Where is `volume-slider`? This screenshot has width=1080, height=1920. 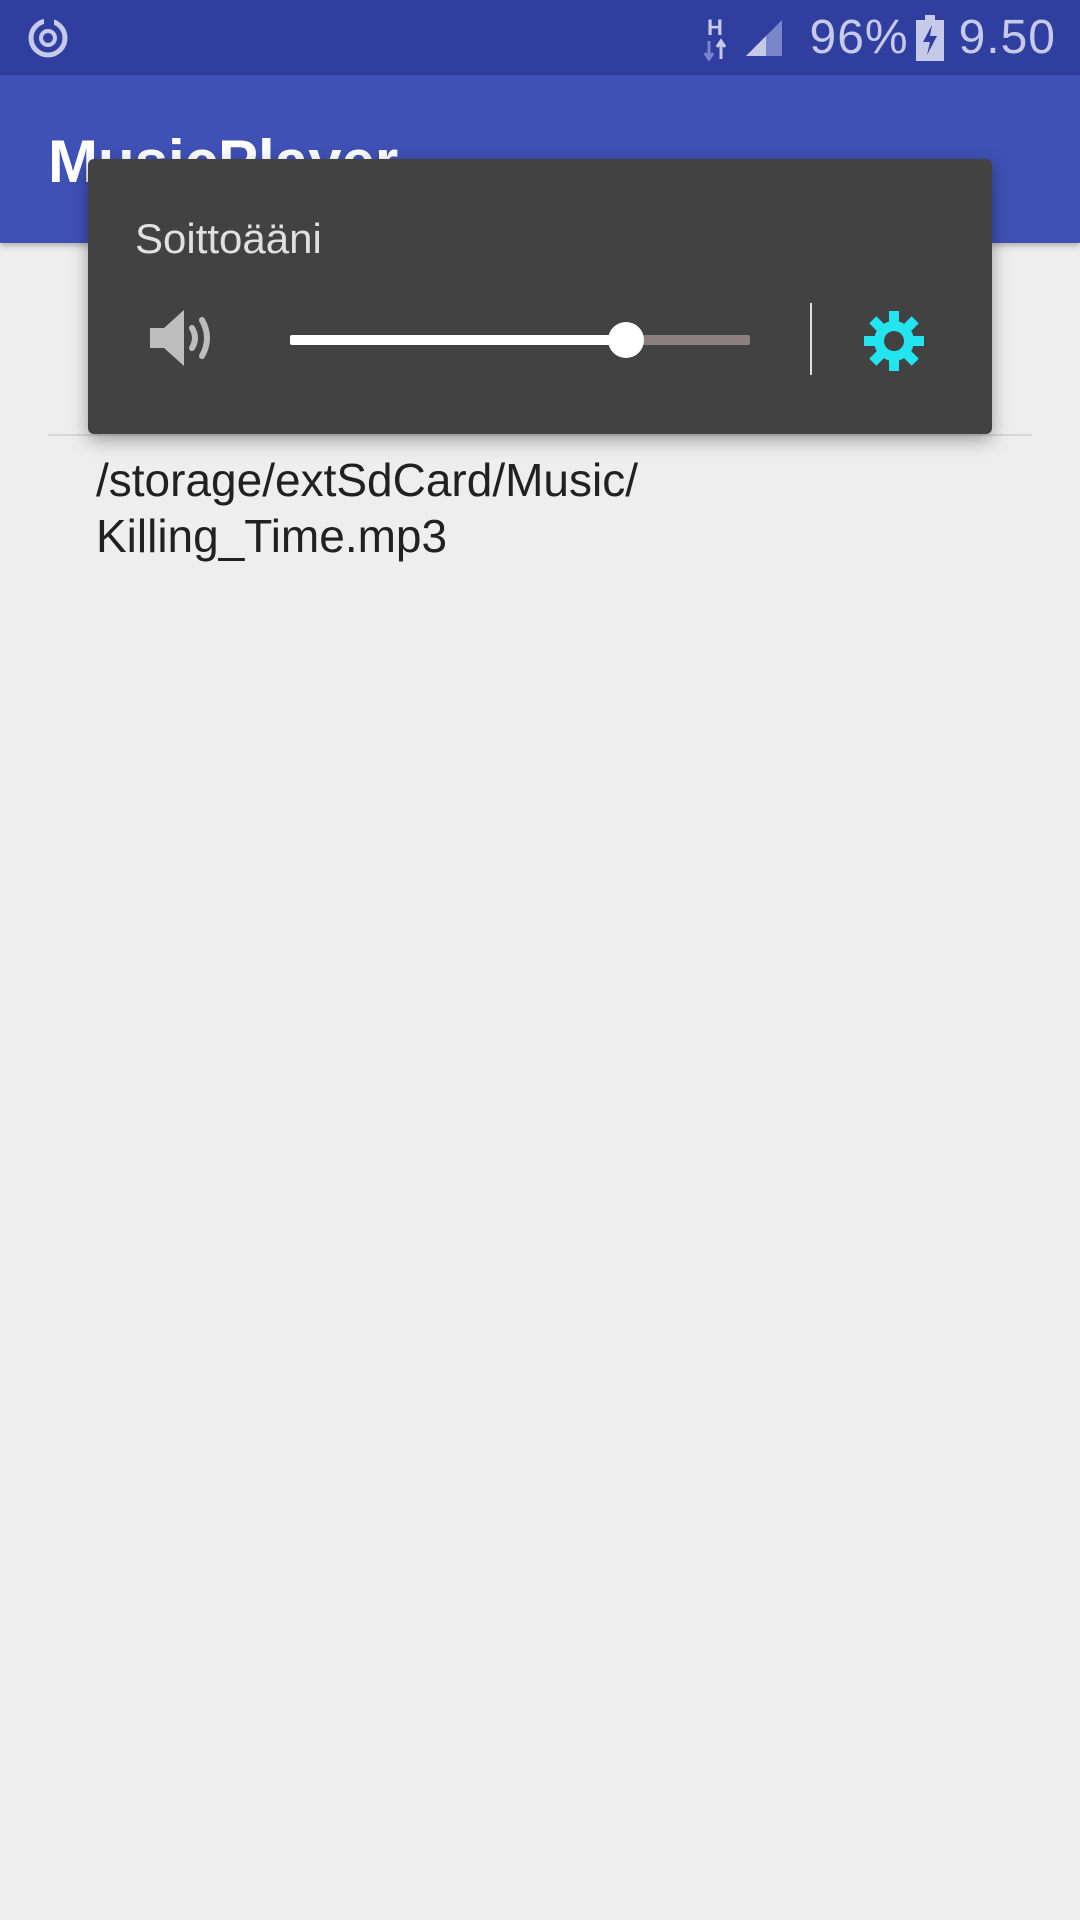 volume-slider is located at coordinates (520, 340).